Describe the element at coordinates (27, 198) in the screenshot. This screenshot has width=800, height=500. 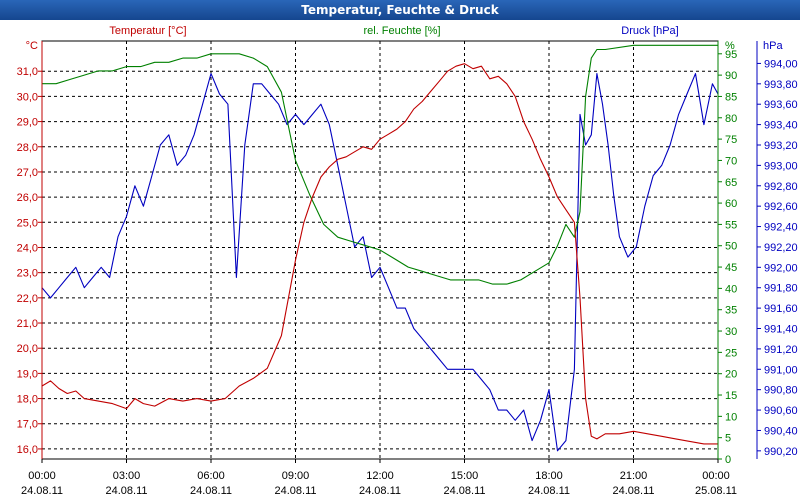
I see `temp-tick-label: 26,0` at that location.